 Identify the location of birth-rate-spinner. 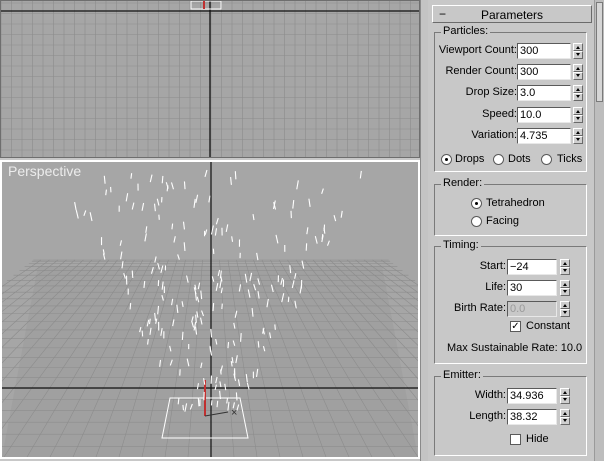
(565, 309).